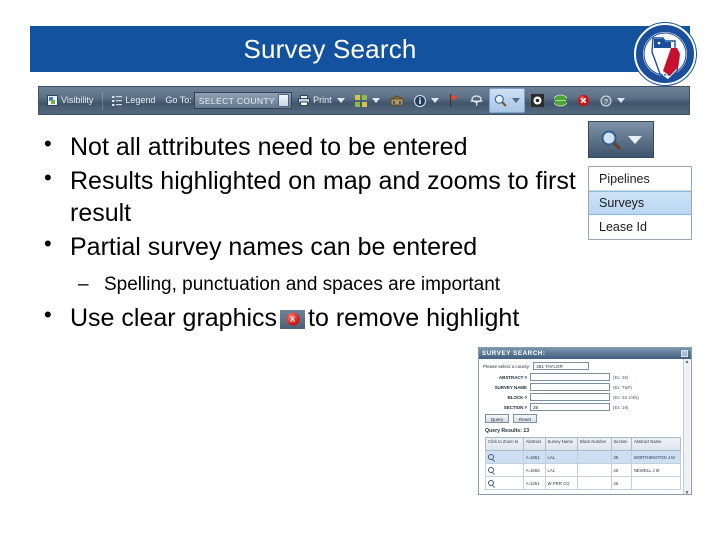 The height and width of the screenshot is (540, 720). What do you see at coordinates (512, 377) in the screenshot?
I see `abstract-field-label: ABSTRACT #` at bounding box center [512, 377].